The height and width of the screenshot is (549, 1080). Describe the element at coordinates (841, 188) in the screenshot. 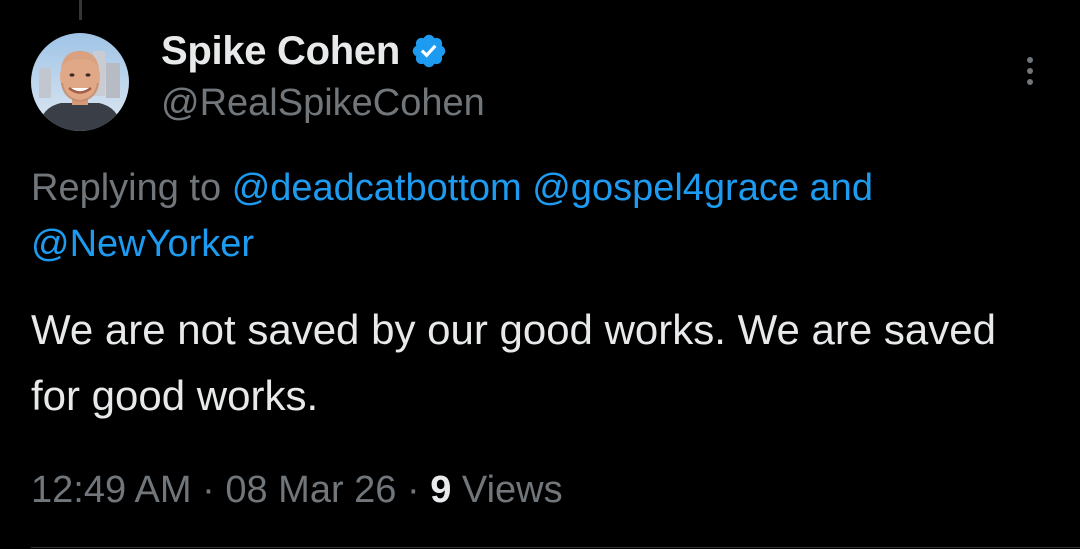

I see `mention-conjunction: and` at that location.